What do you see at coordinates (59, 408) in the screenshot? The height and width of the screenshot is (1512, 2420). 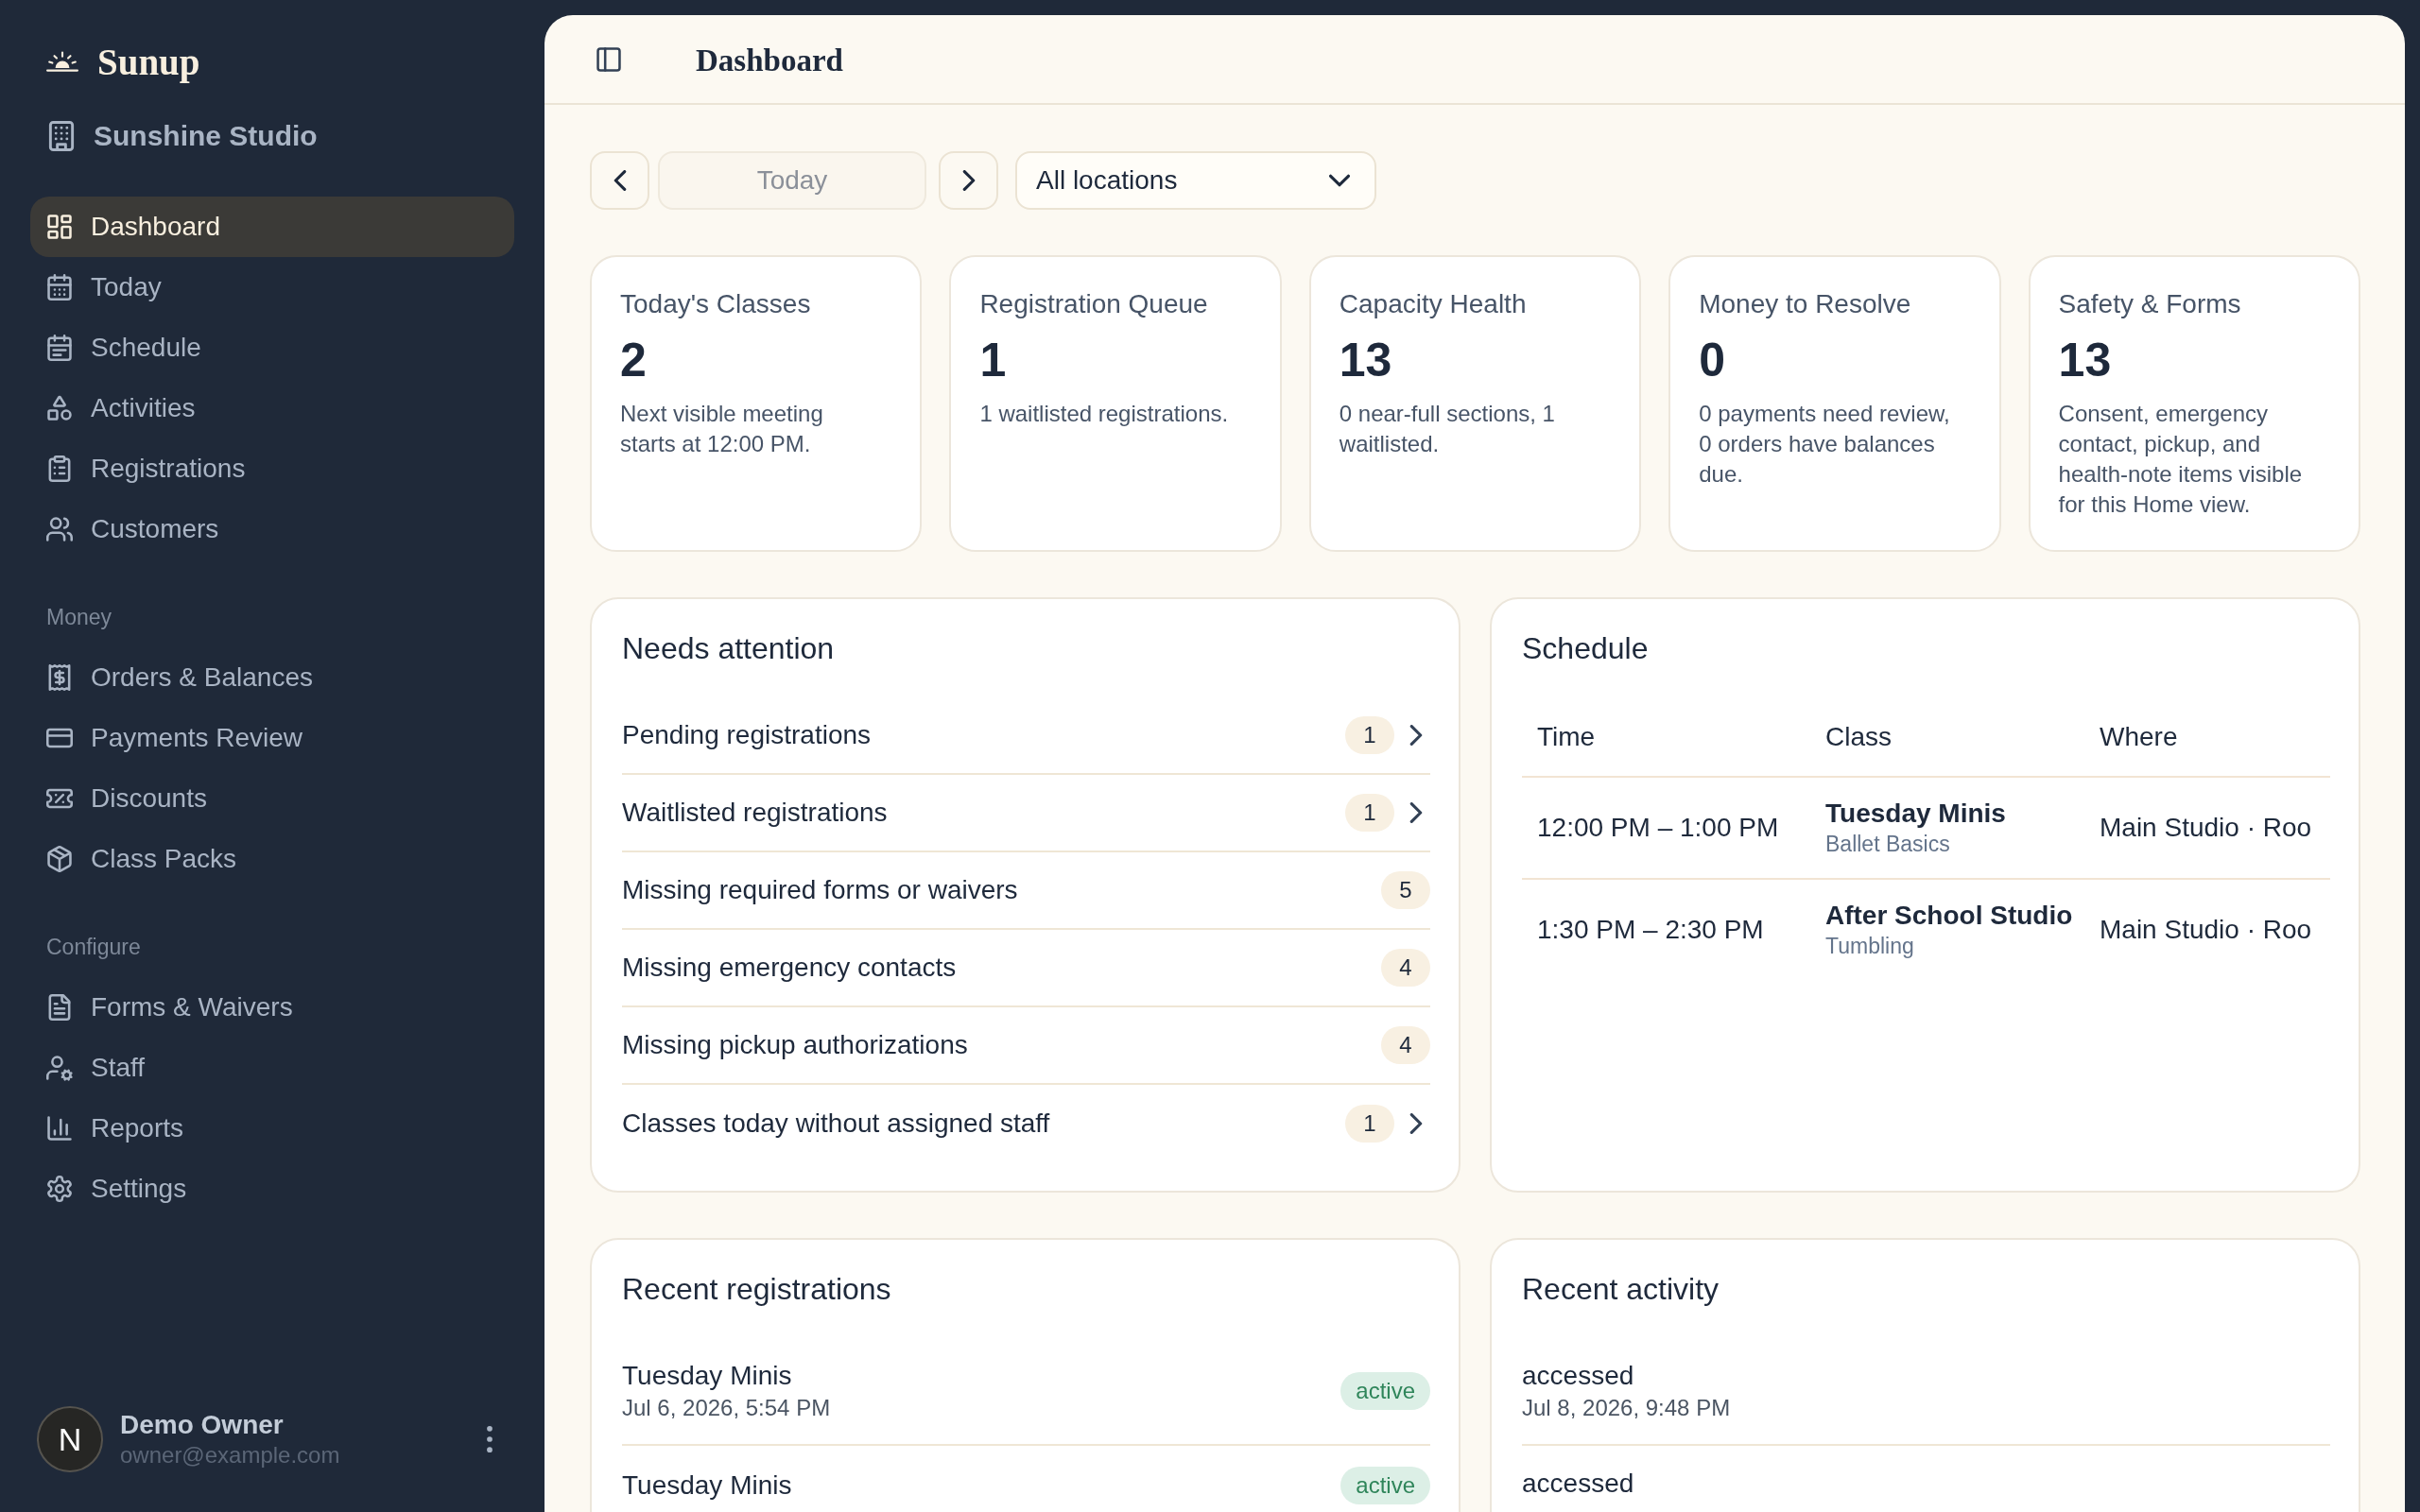 I see `shapes-icon` at bounding box center [59, 408].